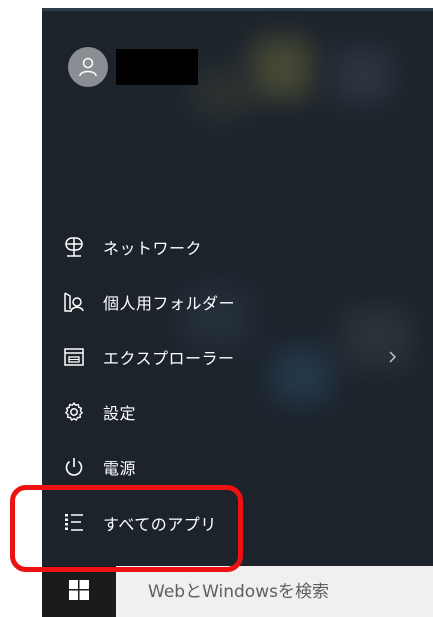  I want to click on personal-folder-icon, so click(74, 302).